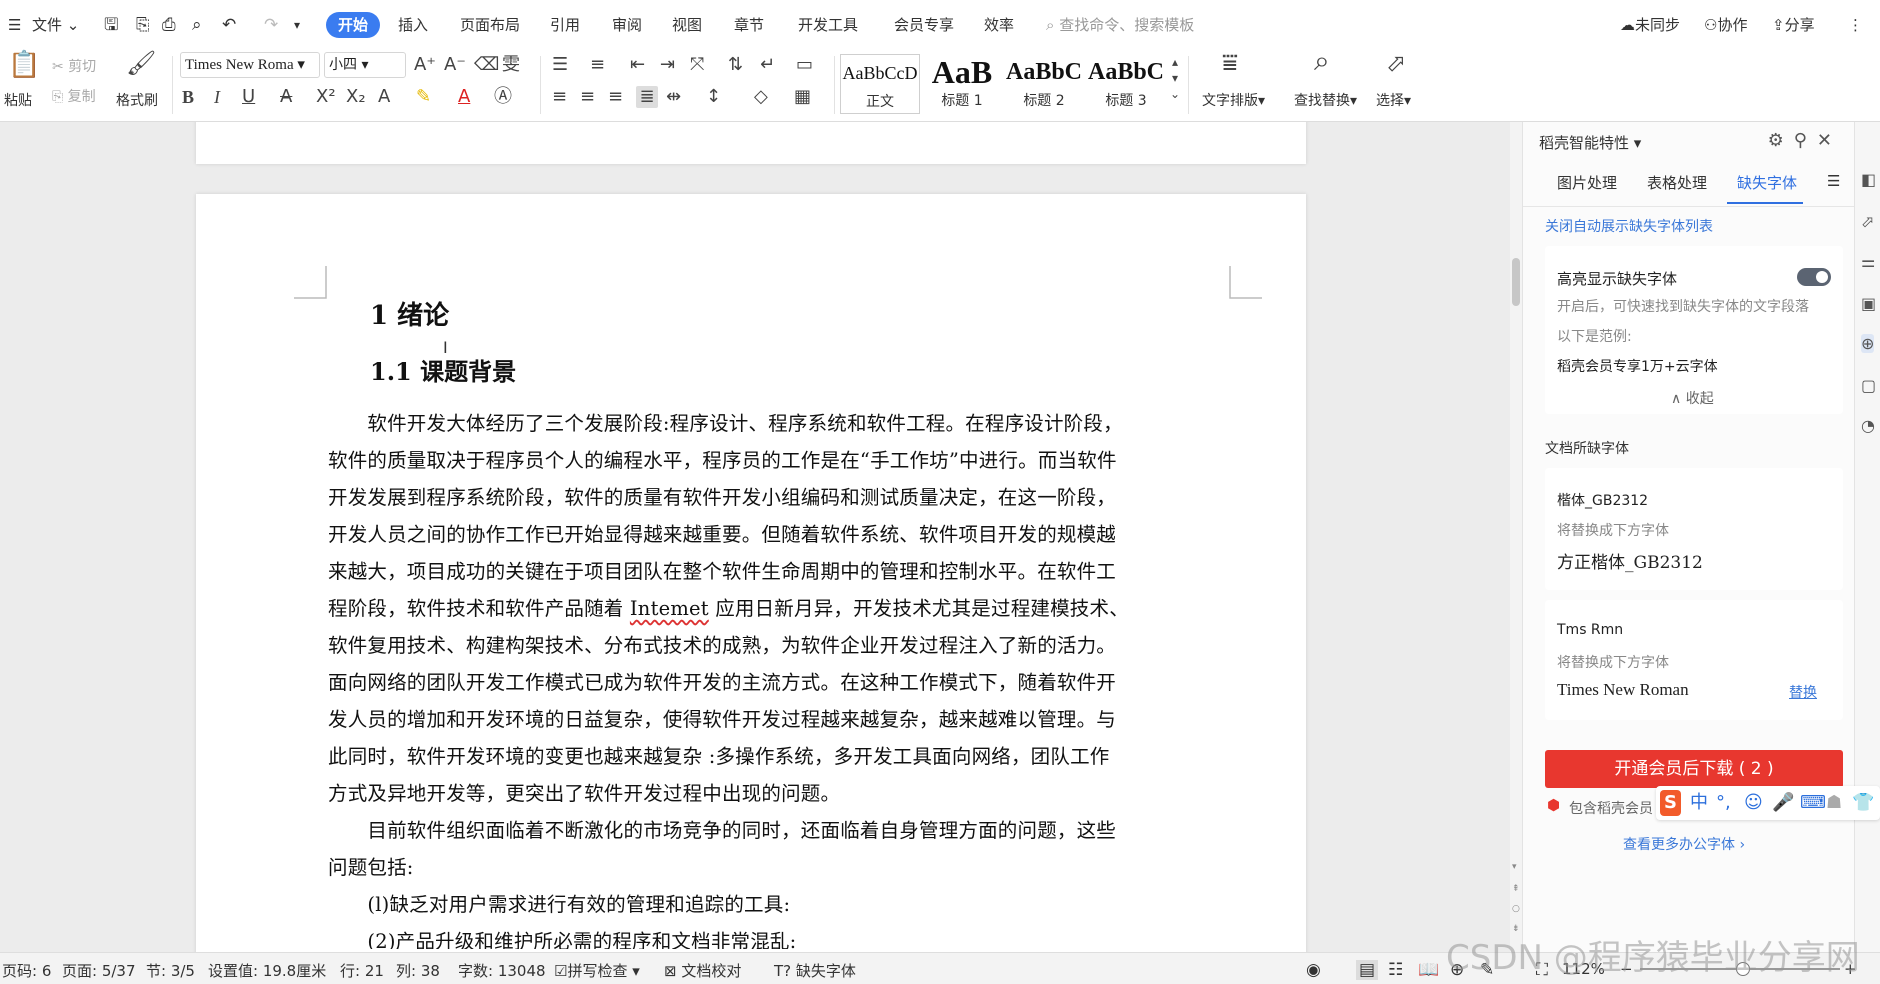  What do you see at coordinates (1677, 182) in the screenshot?
I see `tab-table-processing: 表格处理` at bounding box center [1677, 182].